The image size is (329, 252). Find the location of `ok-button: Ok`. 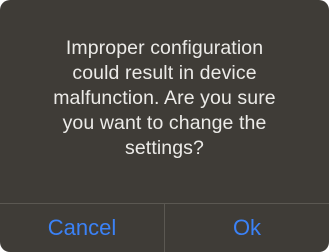

ok-button: Ok is located at coordinates (247, 228).